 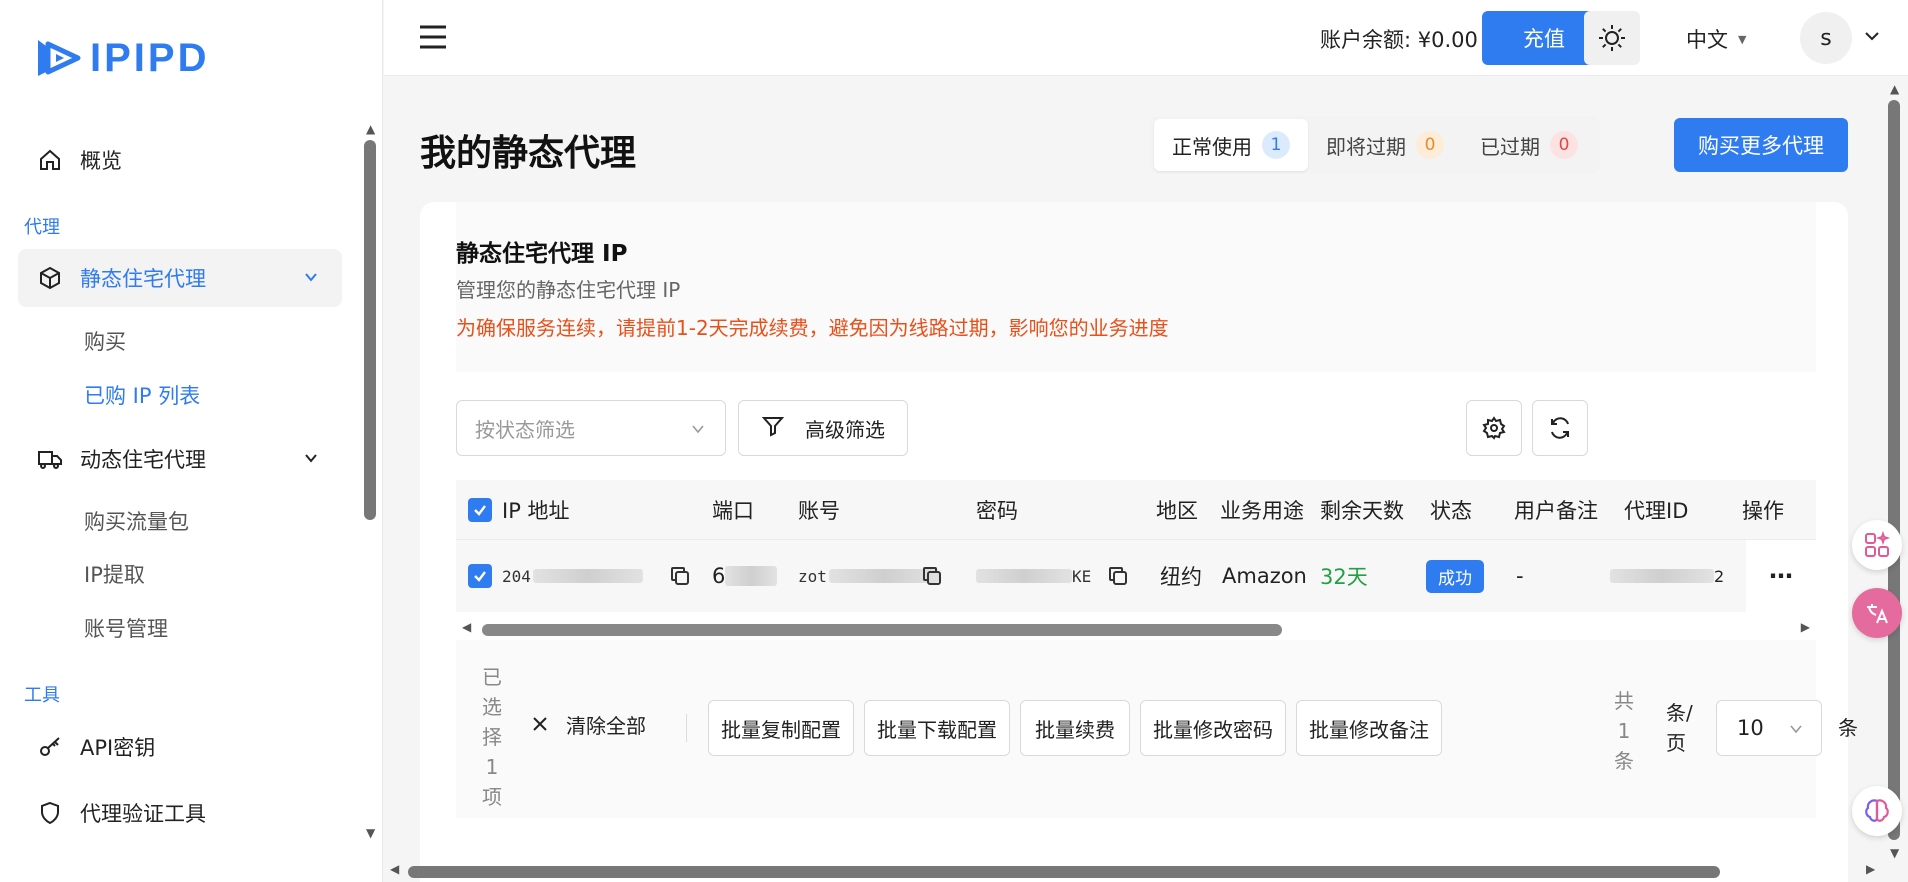 What do you see at coordinates (745, 576) in the screenshot?
I see `port-cell: 6` at bounding box center [745, 576].